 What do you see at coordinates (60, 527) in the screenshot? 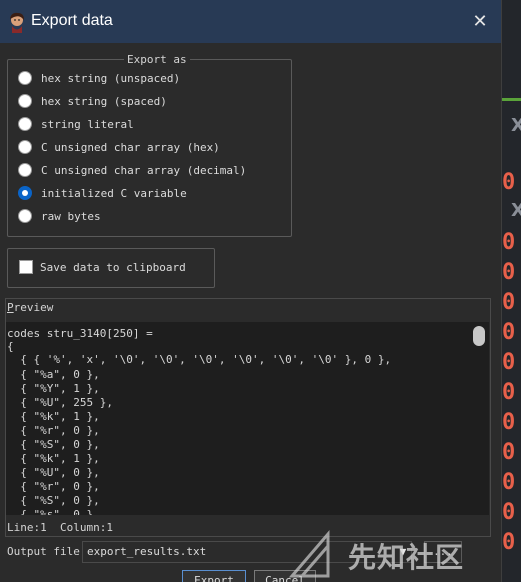
I see `cursor-position: Line:1 Column:1` at bounding box center [60, 527].